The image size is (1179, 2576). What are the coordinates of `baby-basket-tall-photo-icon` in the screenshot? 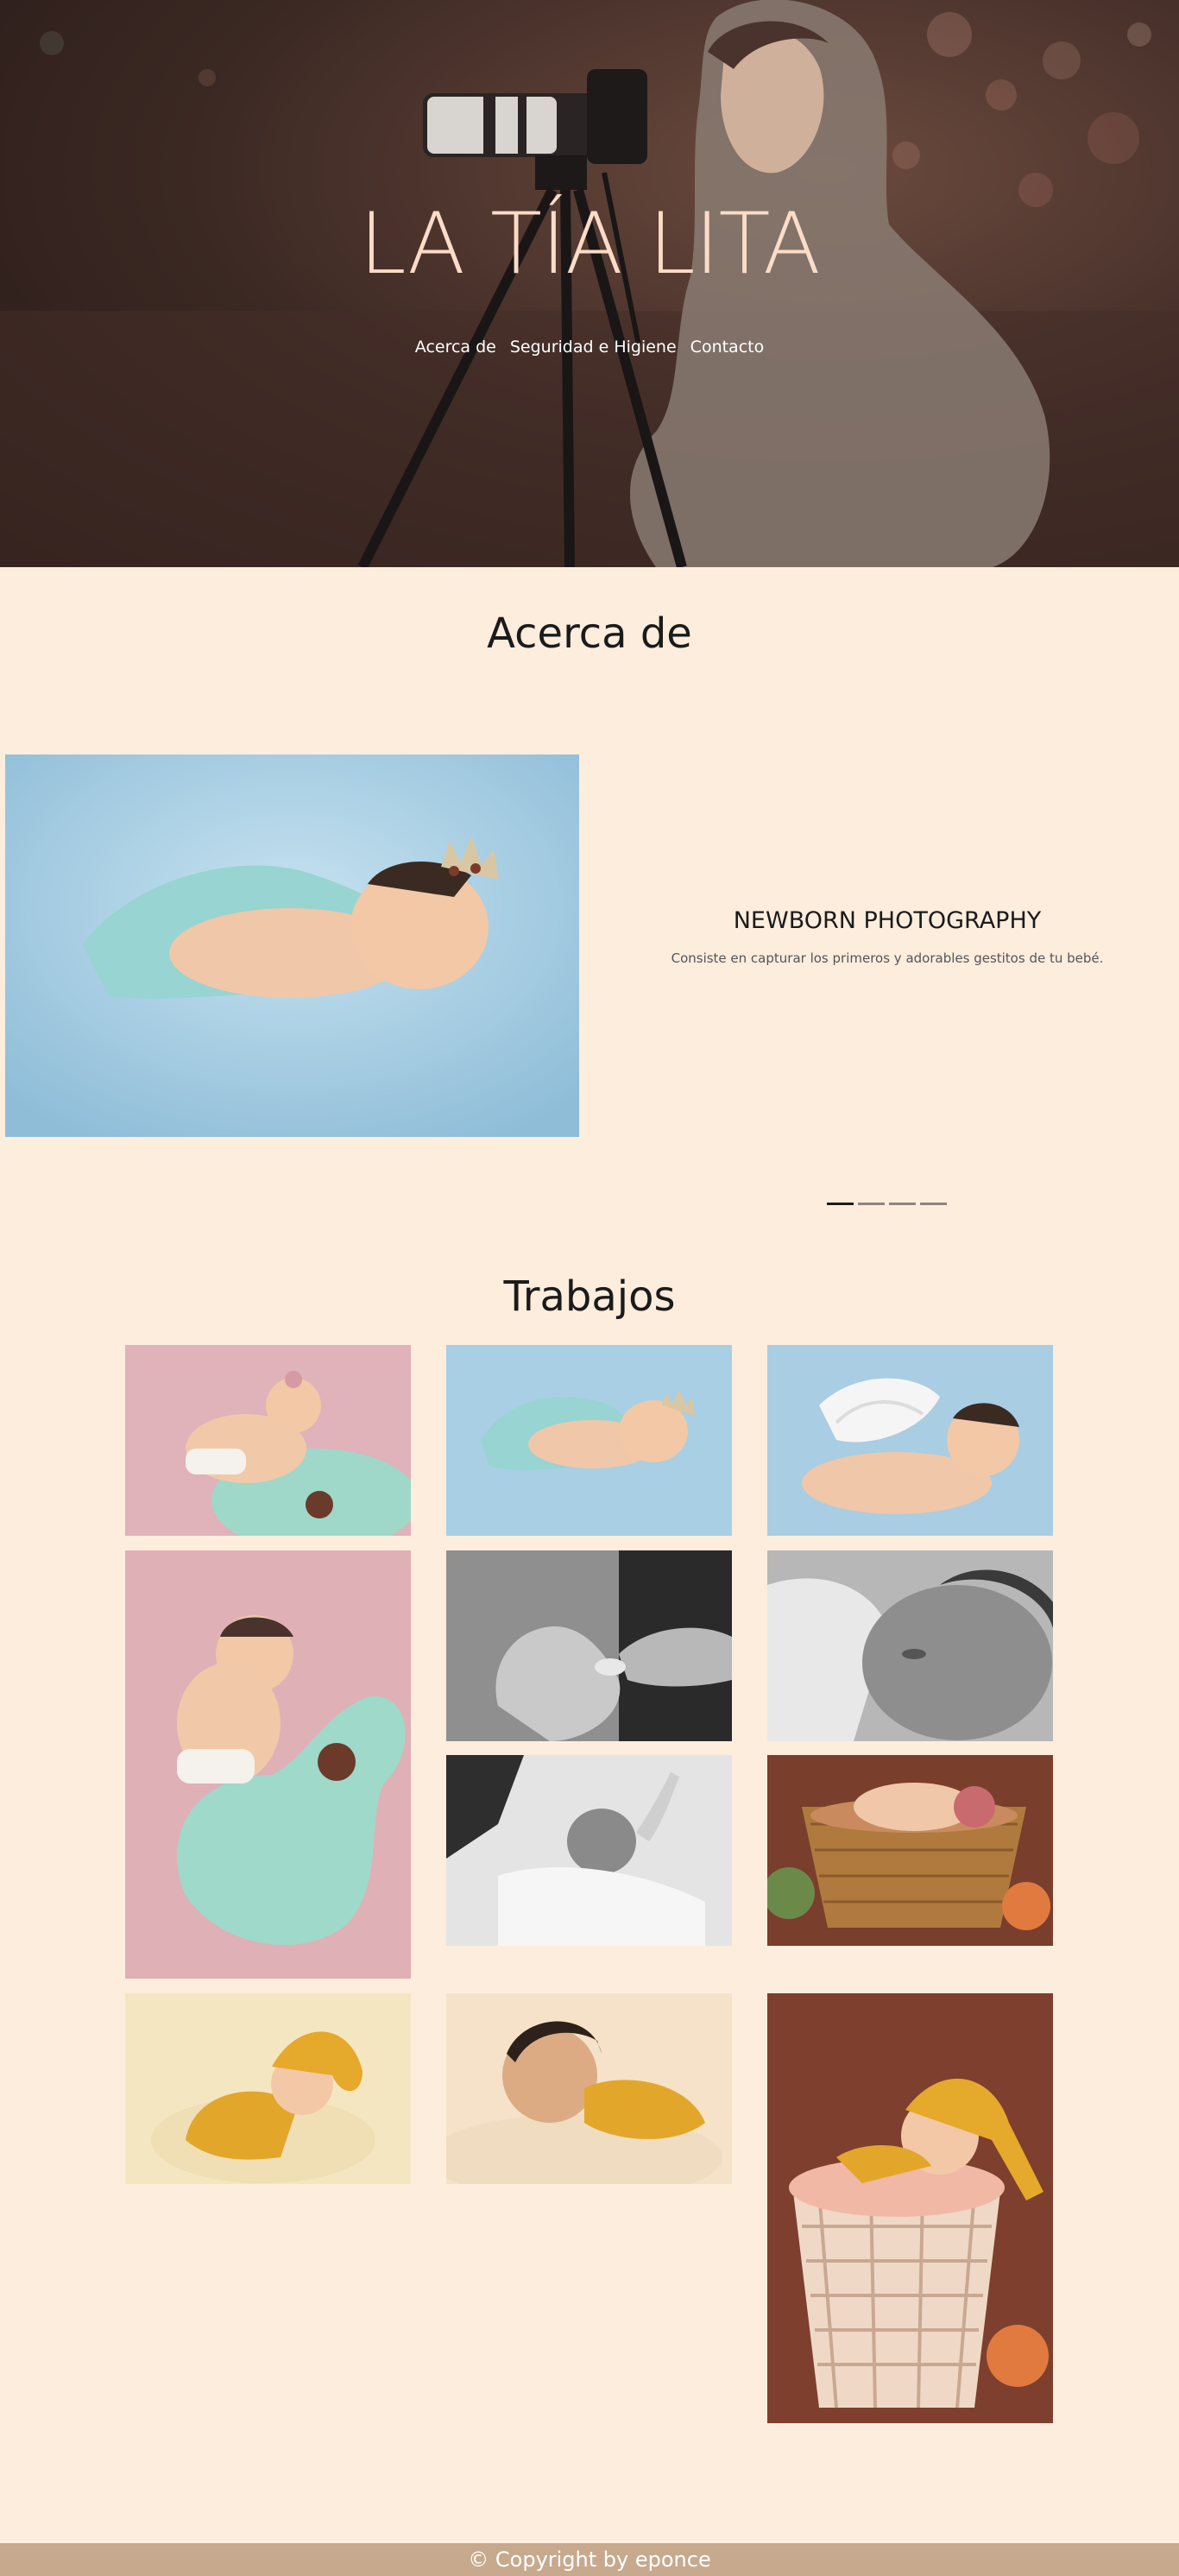 It's located at (910, 2208).